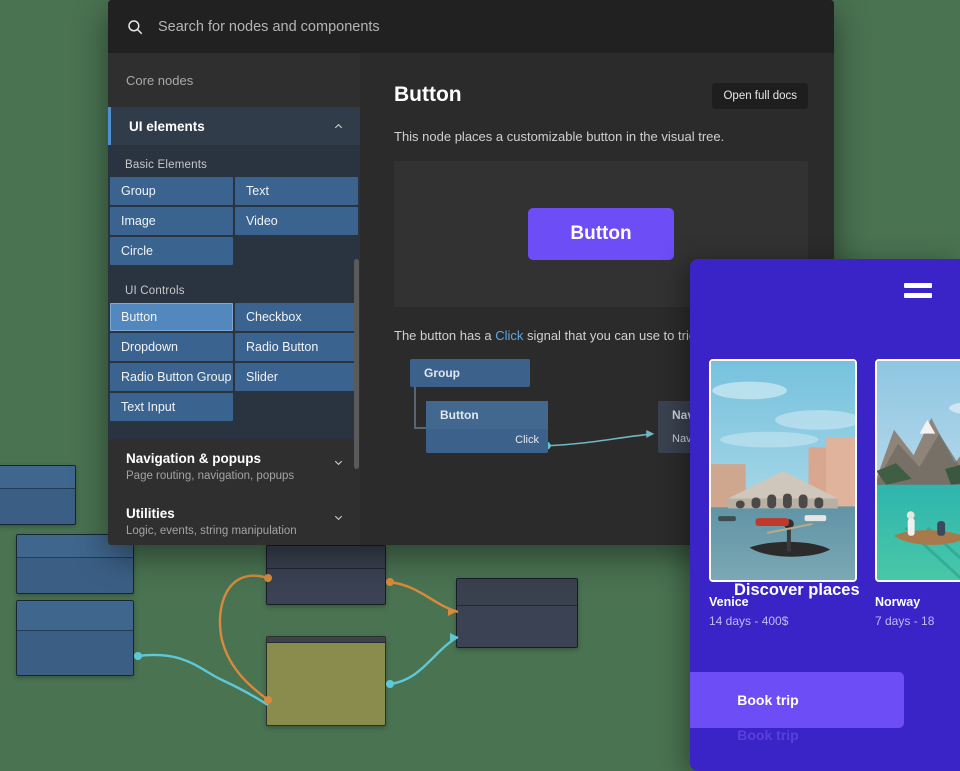  I want to click on search-bar: Search for nodes and components, so click(471, 26).